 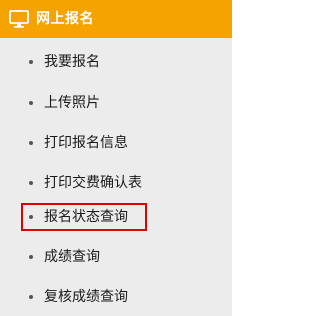 I want to click on menu-item-label: 复核成绩查询, so click(x=86, y=297).